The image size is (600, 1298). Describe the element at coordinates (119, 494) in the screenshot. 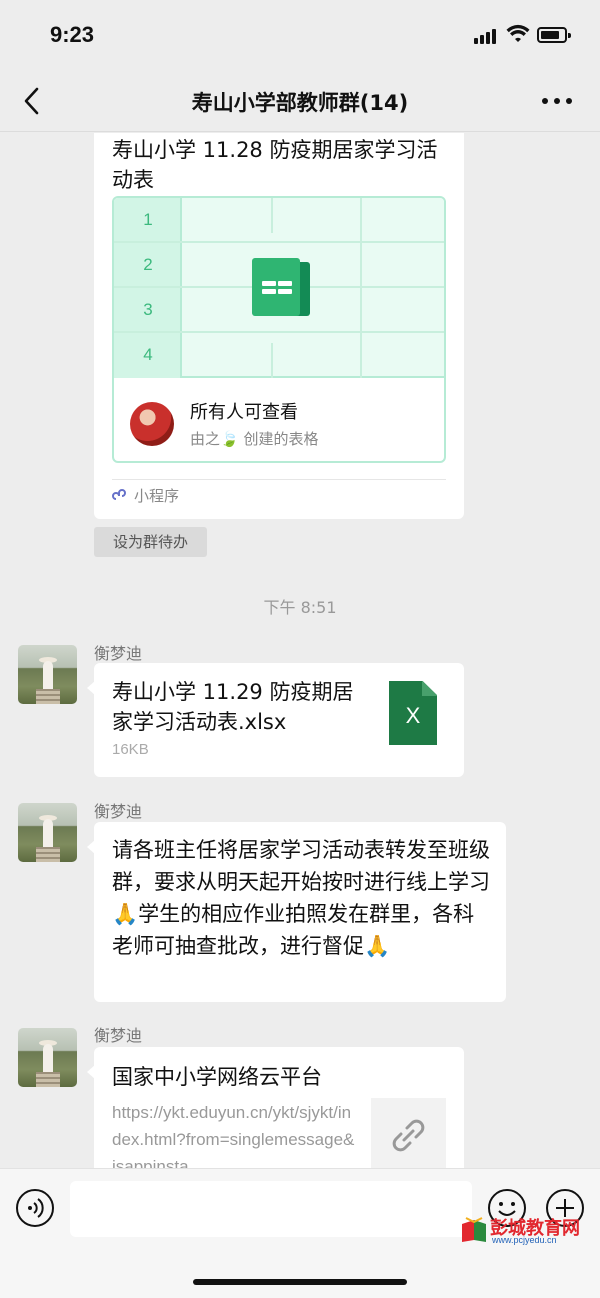

I see `mini-program-icon` at that location.